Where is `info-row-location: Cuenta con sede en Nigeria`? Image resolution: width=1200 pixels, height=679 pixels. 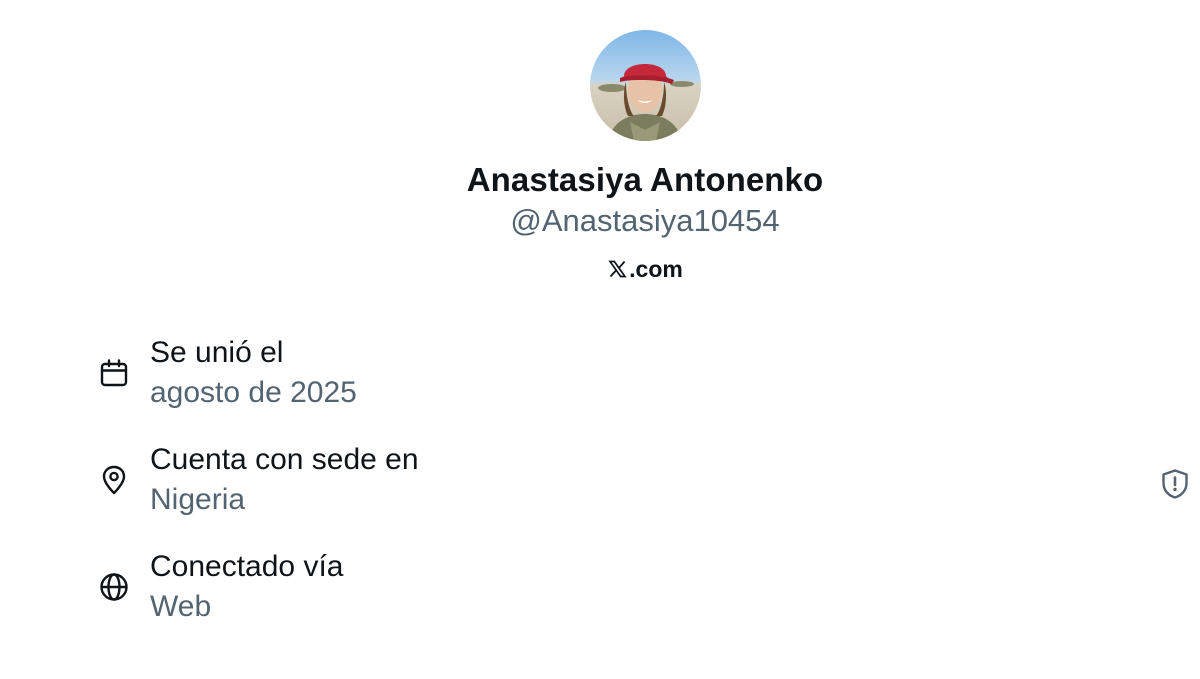 info-row-location: Cuenta con sede en Nigeria is located at coordinates (648, 493).